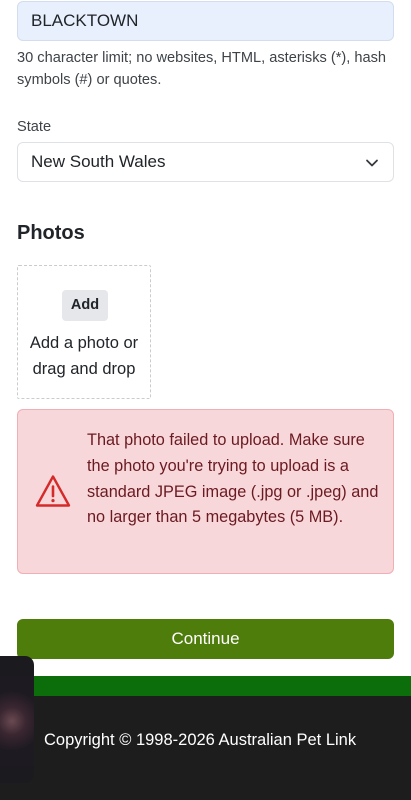 This screenshot has height=800, width=411. I want to click on photo-dropzone: Add Add a photo or drag and drop, so click(84, 332).